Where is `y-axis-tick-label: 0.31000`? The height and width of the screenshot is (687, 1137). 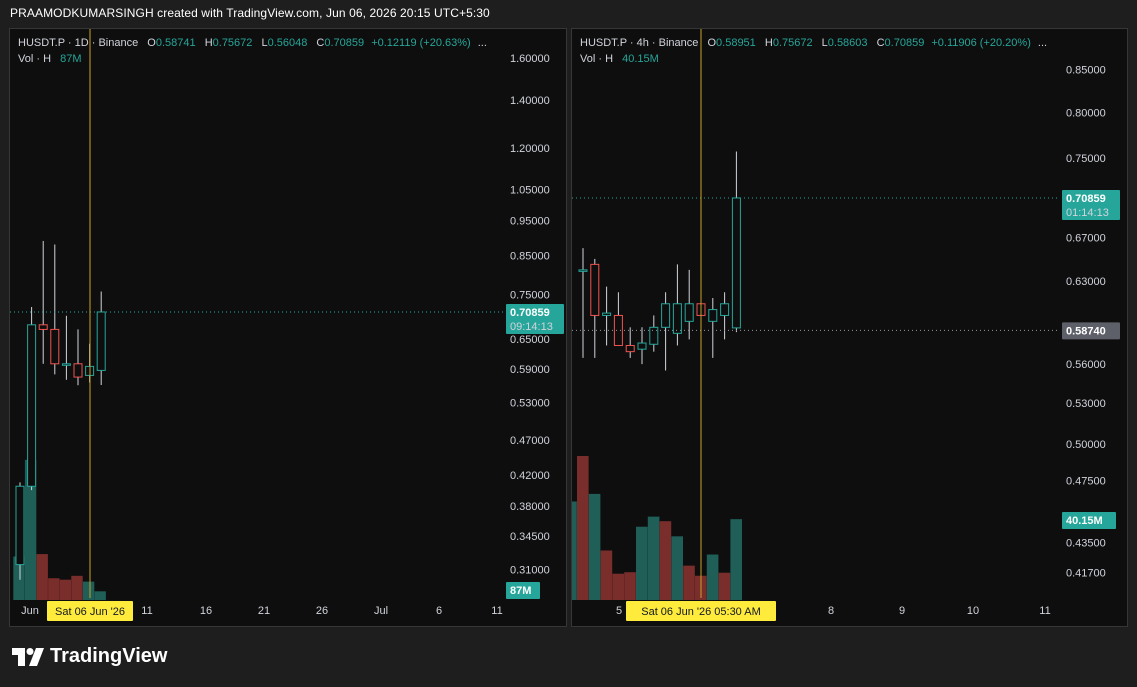
y-axis-tick-label: 0.31000 is located at coordinates (530, 571).